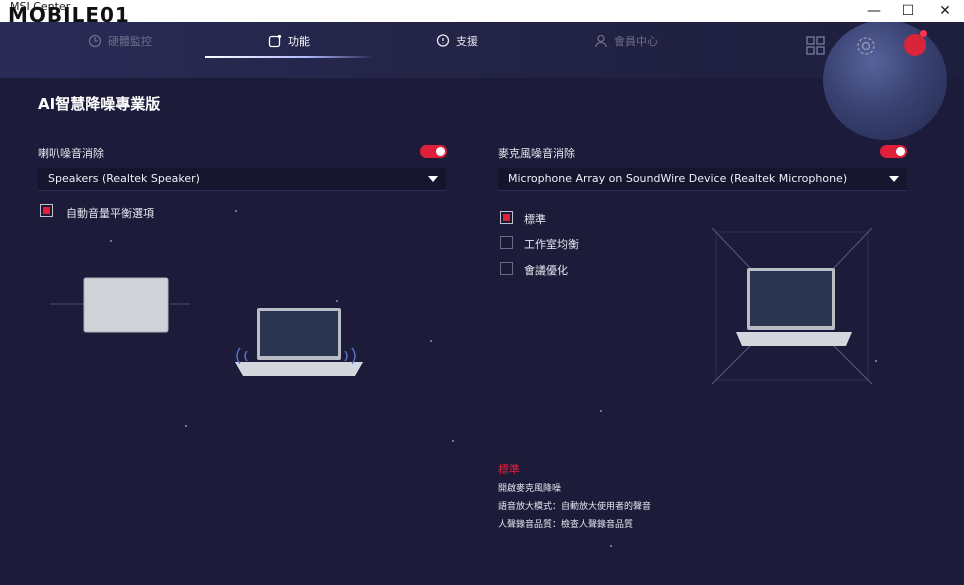 The height and width of the screenshot is (585, 964). I want to click on avatar, so click(915, 45).